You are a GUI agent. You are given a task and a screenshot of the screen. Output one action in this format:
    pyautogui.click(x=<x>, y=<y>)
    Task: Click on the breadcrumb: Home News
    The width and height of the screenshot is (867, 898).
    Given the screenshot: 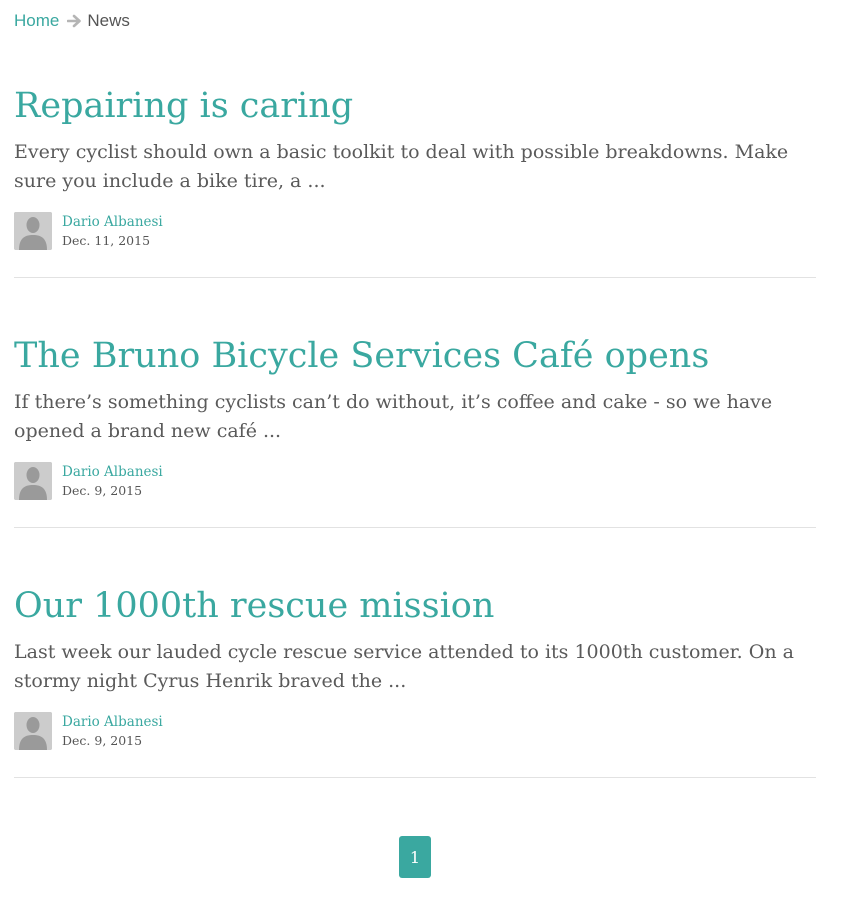 What is the action you would take?
    pyautogui.click(x=72, y=21)
    